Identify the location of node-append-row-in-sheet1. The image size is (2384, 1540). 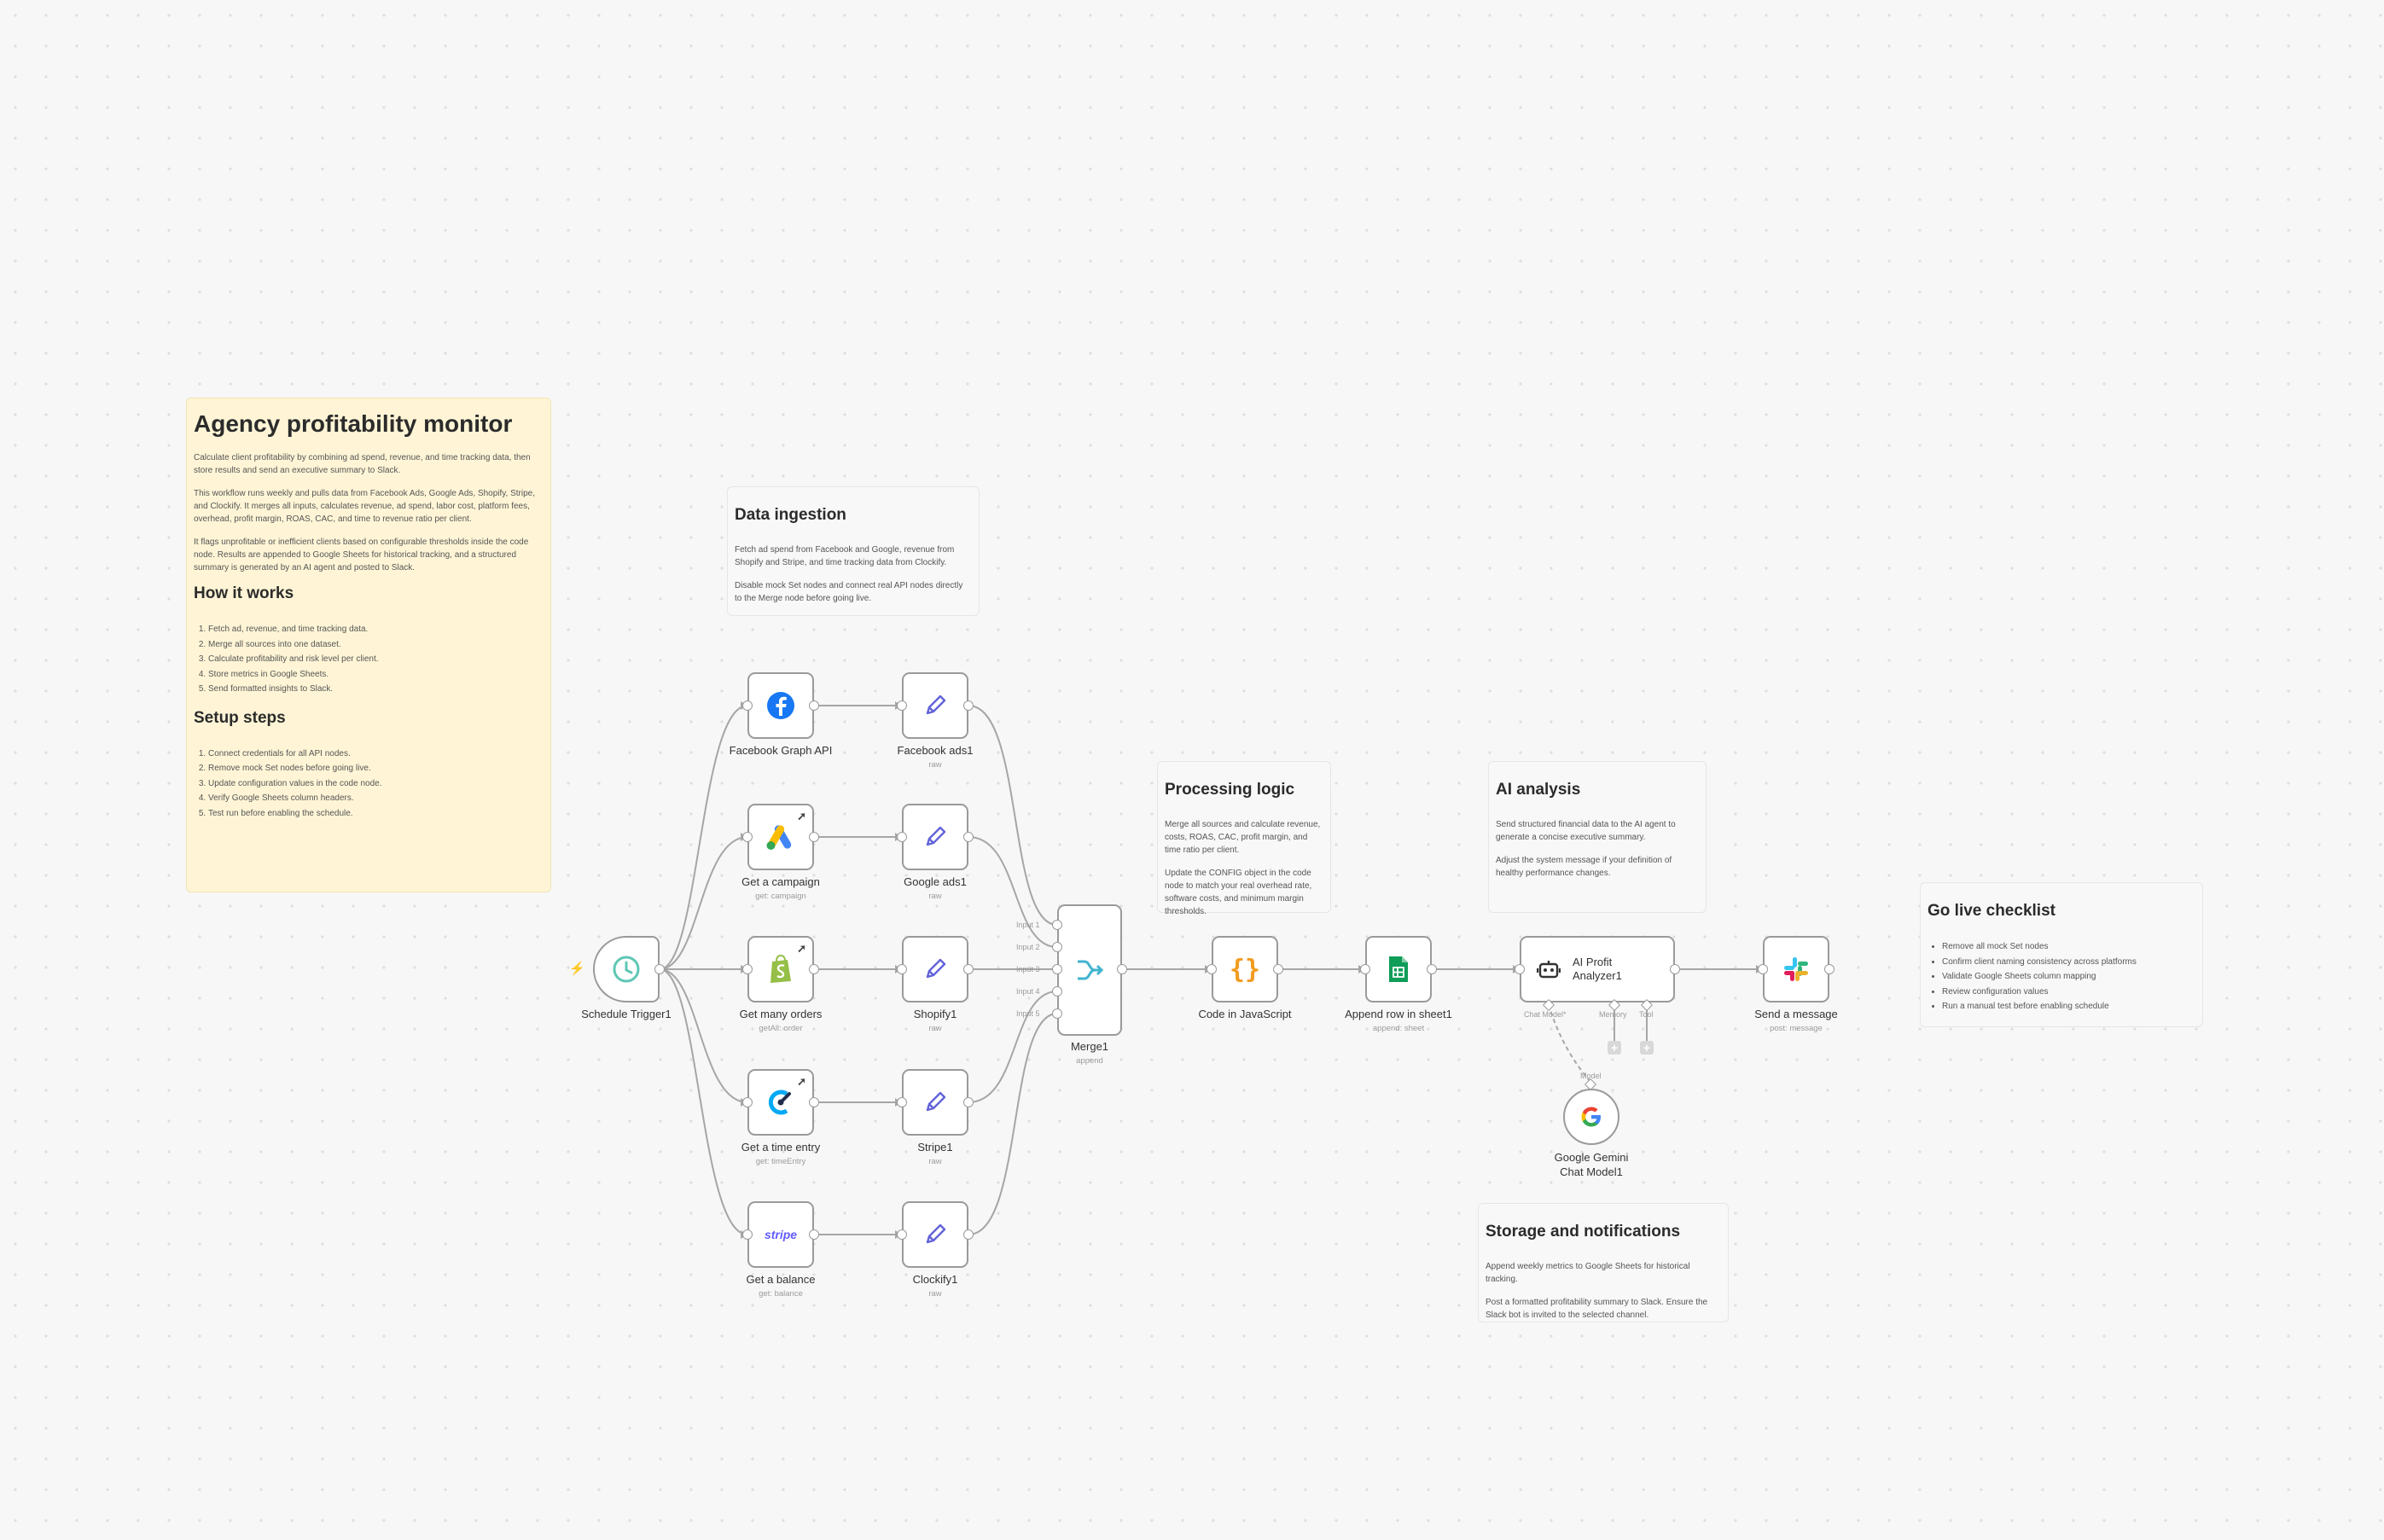
(1399, 969).